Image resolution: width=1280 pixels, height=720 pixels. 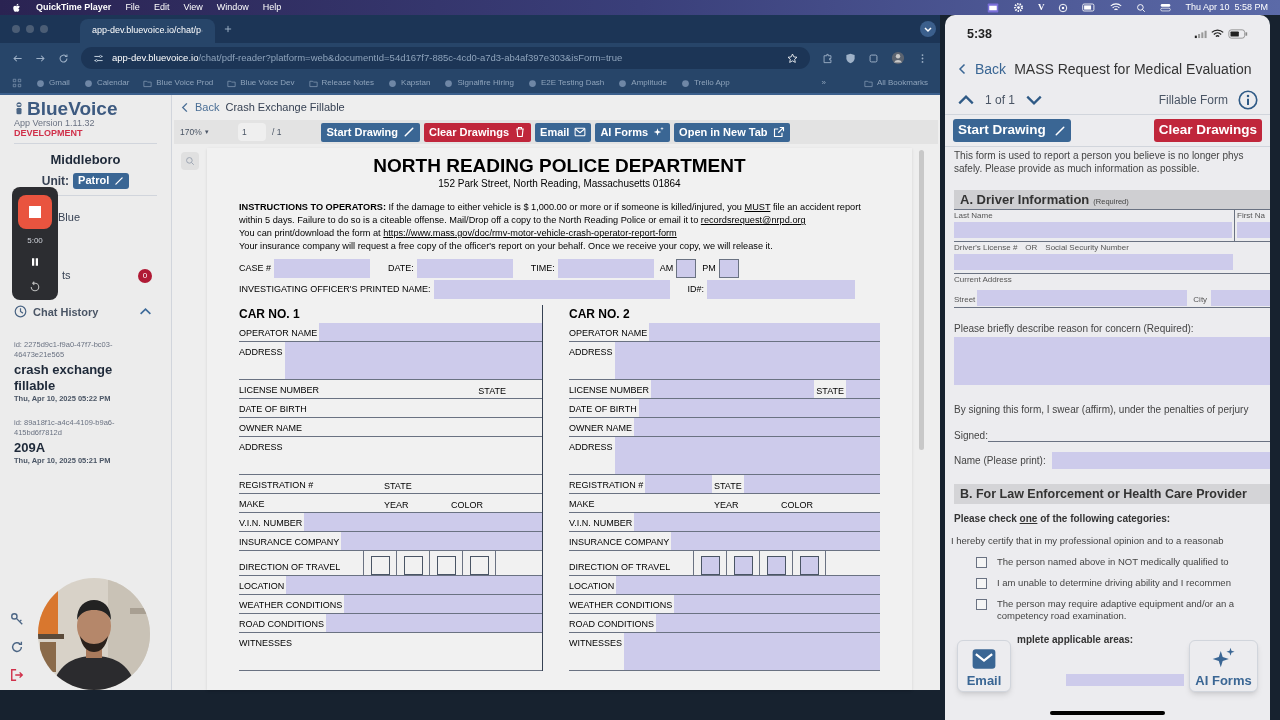 I want to click on ai-button: AI Forms, so click(x=633, y=132).